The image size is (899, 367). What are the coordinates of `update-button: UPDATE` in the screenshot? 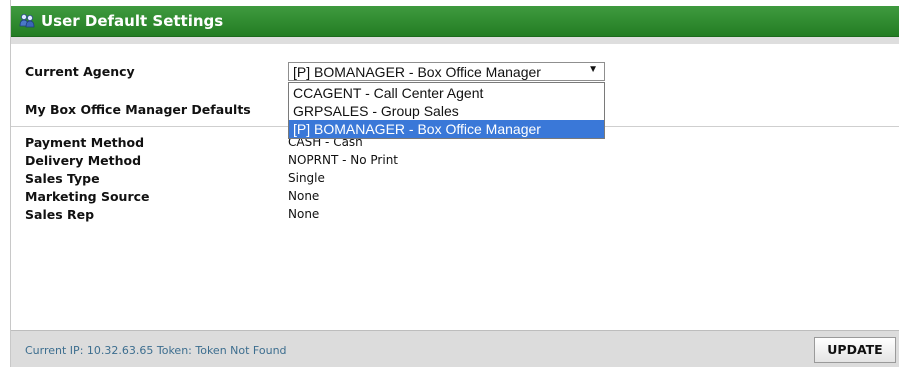 It's located at (855, 350).